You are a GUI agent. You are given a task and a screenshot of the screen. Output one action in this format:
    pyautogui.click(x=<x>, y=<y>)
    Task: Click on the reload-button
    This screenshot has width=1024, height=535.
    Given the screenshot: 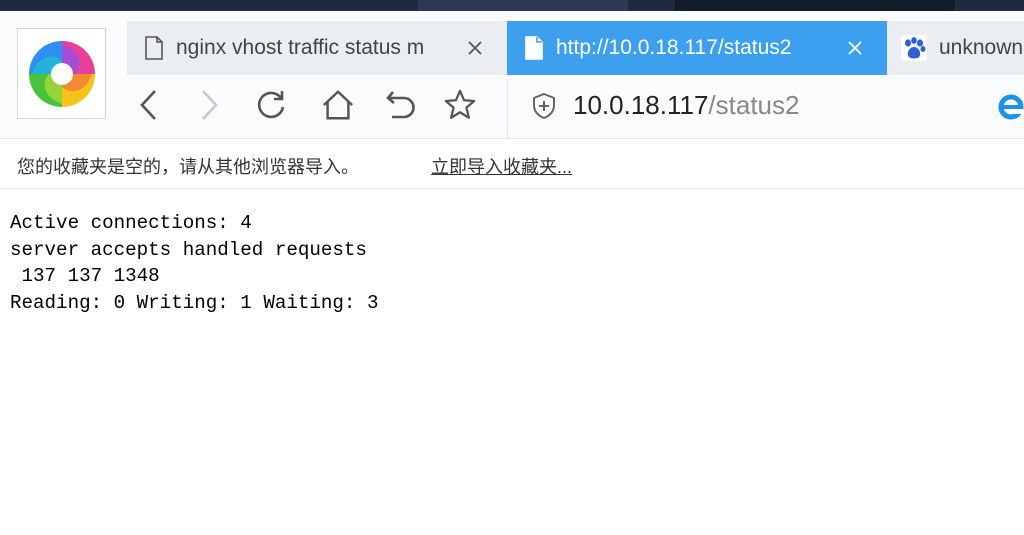 What is the action you would take?
    pyautogui.click(x=271, y=105)
    